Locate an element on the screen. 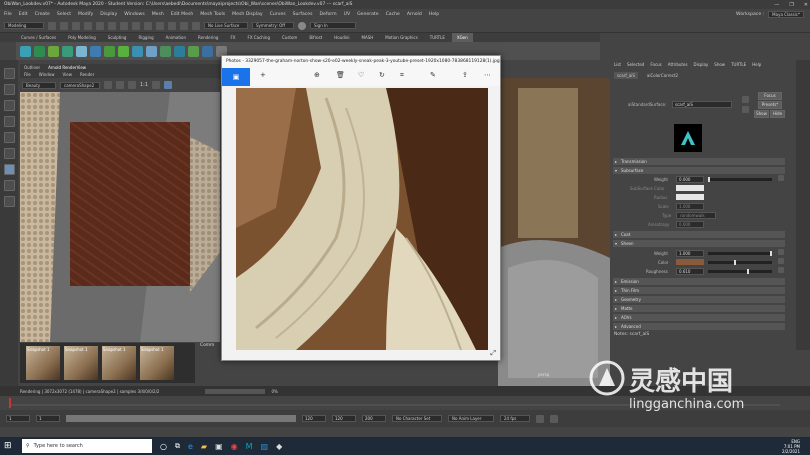 Image resolution: width=810 pixels, height=455 pixels. xgen-groom-icon is located at coordinates (67, 51).